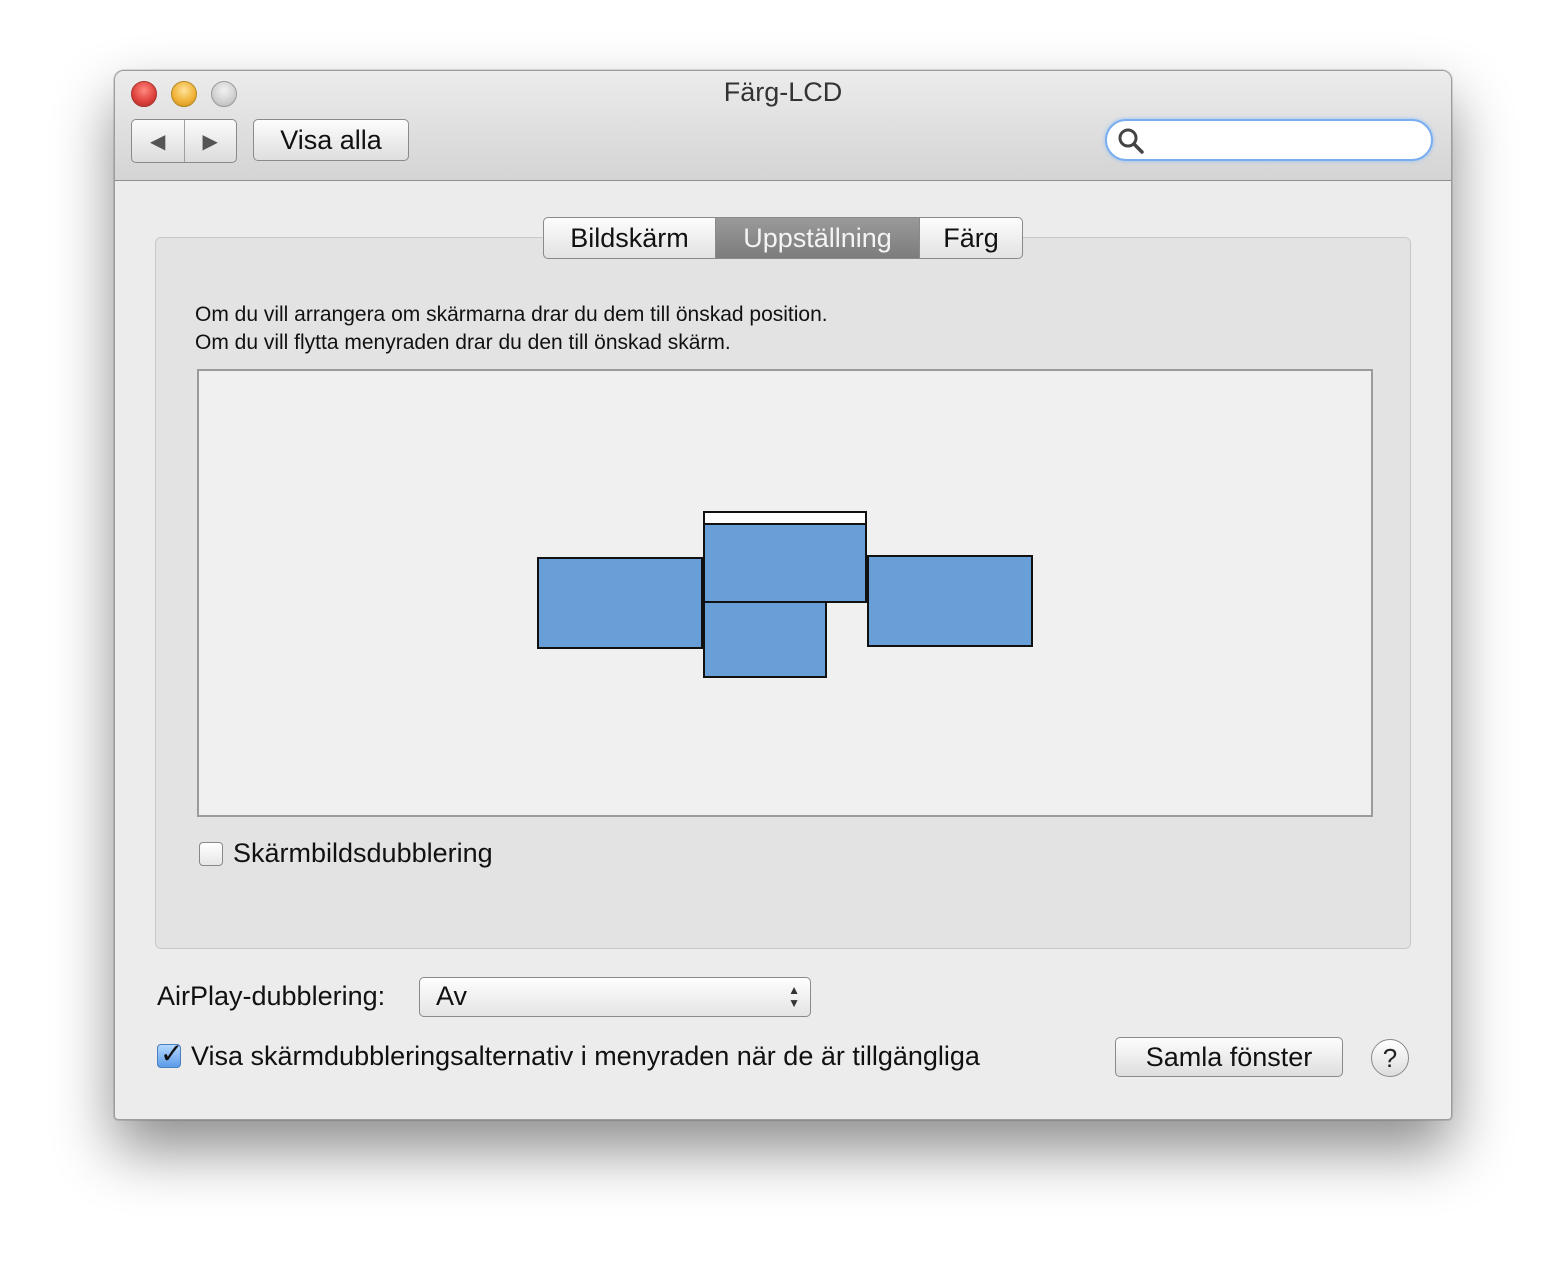 The image size is (1564, 1276). Describe the element at coordinates (785, 557) in the screenshot. I see `display-main` at that location.